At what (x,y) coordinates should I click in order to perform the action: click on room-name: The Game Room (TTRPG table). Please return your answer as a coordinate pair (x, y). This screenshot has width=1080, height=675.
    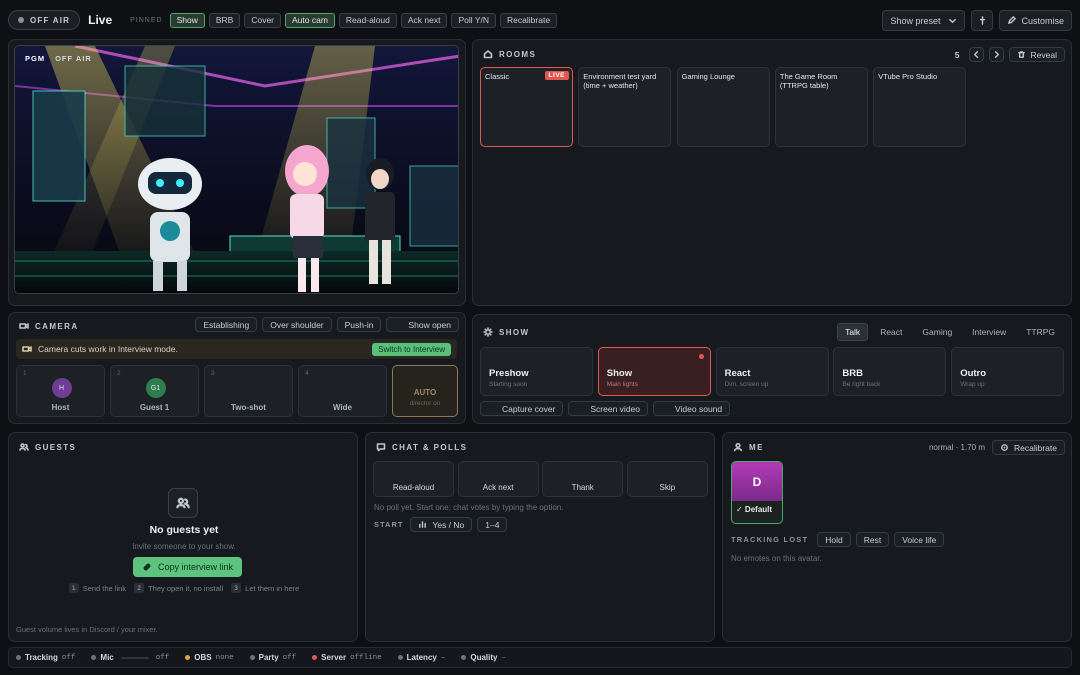
    Looking at the image, I should click on (808, 81).